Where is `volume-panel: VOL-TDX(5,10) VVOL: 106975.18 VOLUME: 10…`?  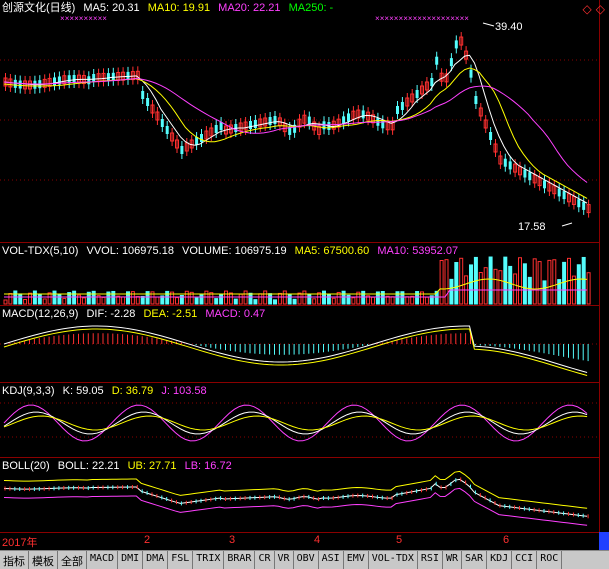 volume-panel: VOL-TDX(5,10) VVOL: 106975.18 VOLUME: 10… is located at coordinates (299, 274).